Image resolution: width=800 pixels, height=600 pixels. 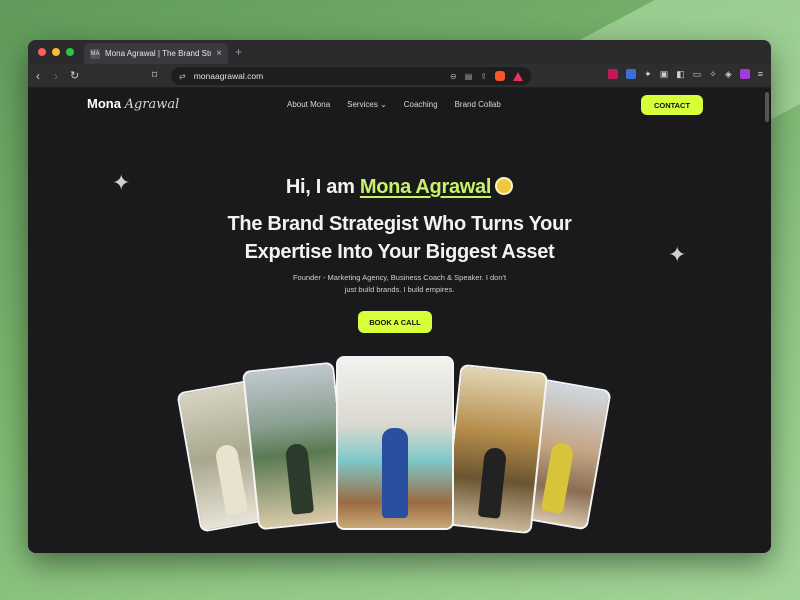 What do you see at coordinates (70, 52) in the screenshot?
I see `maximize-window-button` at bounding box center [70, 52].